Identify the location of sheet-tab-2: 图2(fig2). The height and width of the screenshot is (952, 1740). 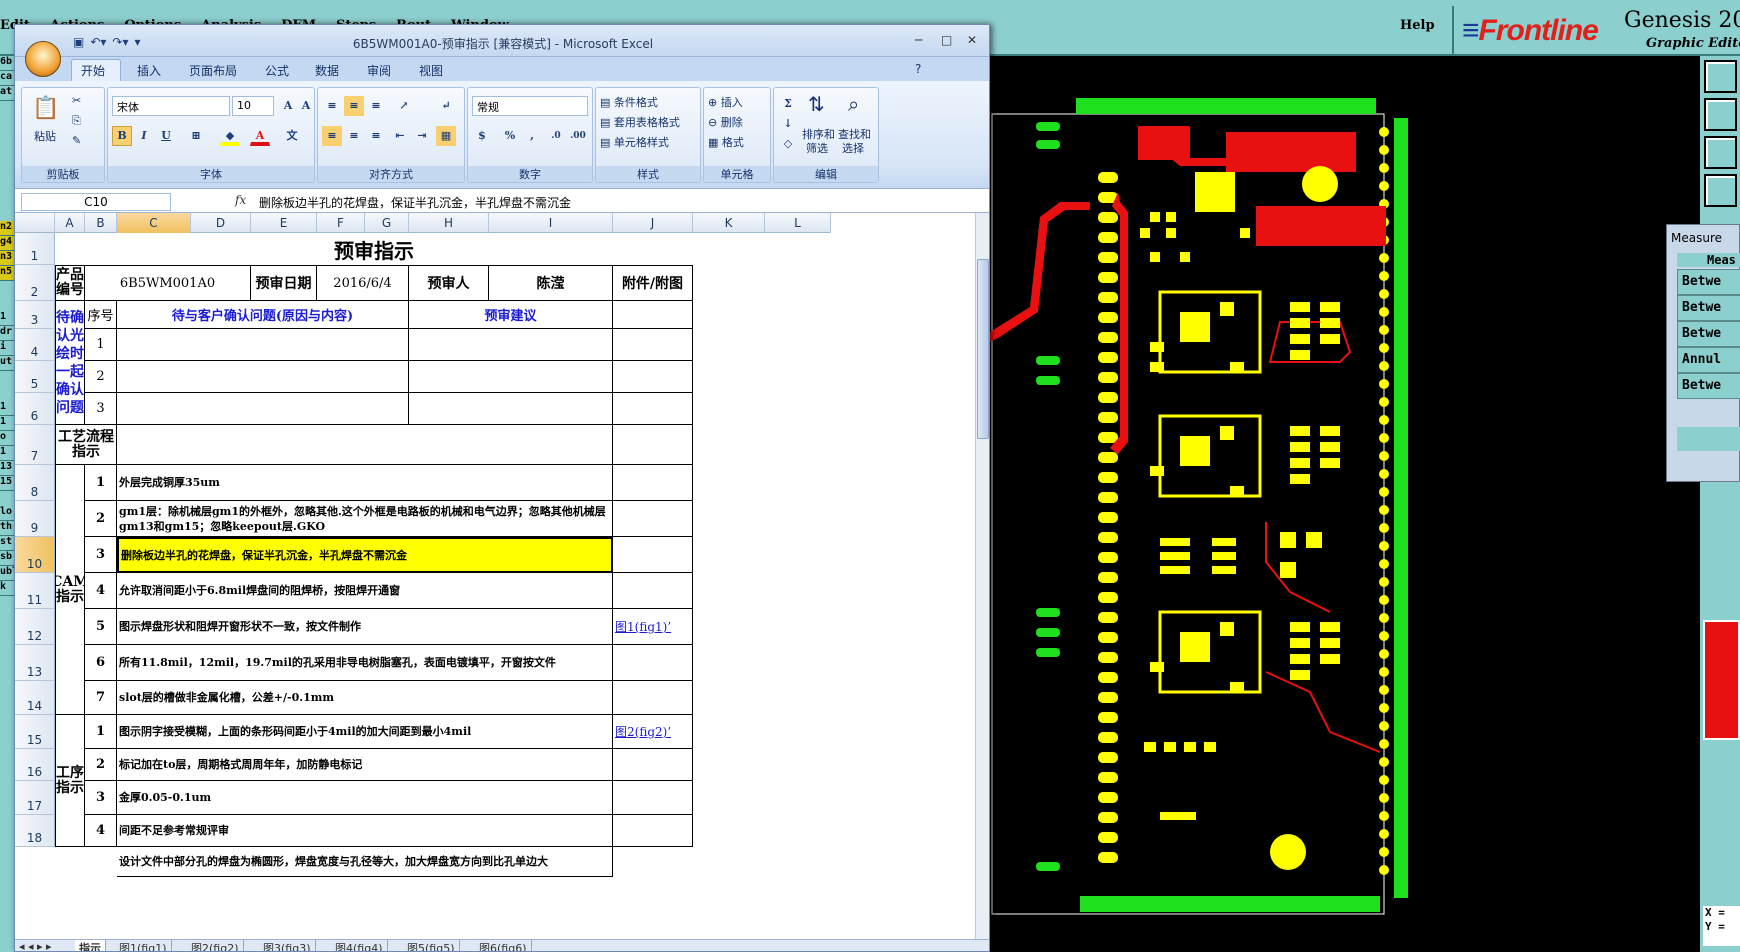
(215, 945).